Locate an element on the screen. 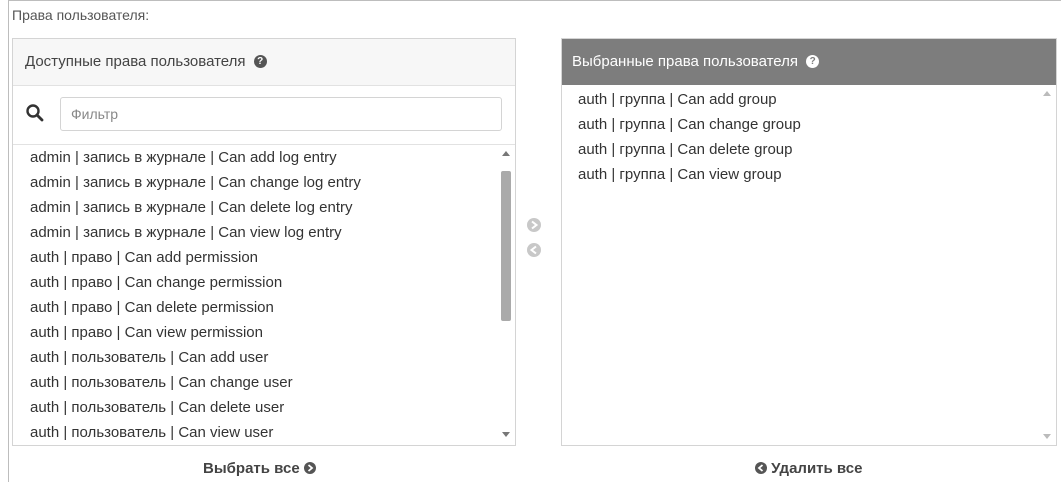 This screenshot has width=1061, height=482. permission-option: auth | право | Can add permission is located at coordinates (256, 257).